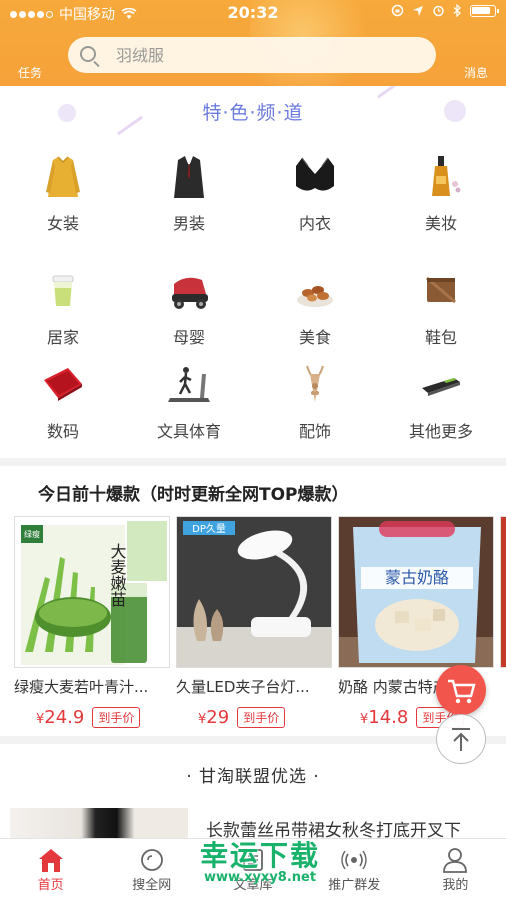 Image resolution: width=506 pixels, height=900 pixels. I want to click on product-image: 绿瘦 大麦嫩苗, so click(92, 592).